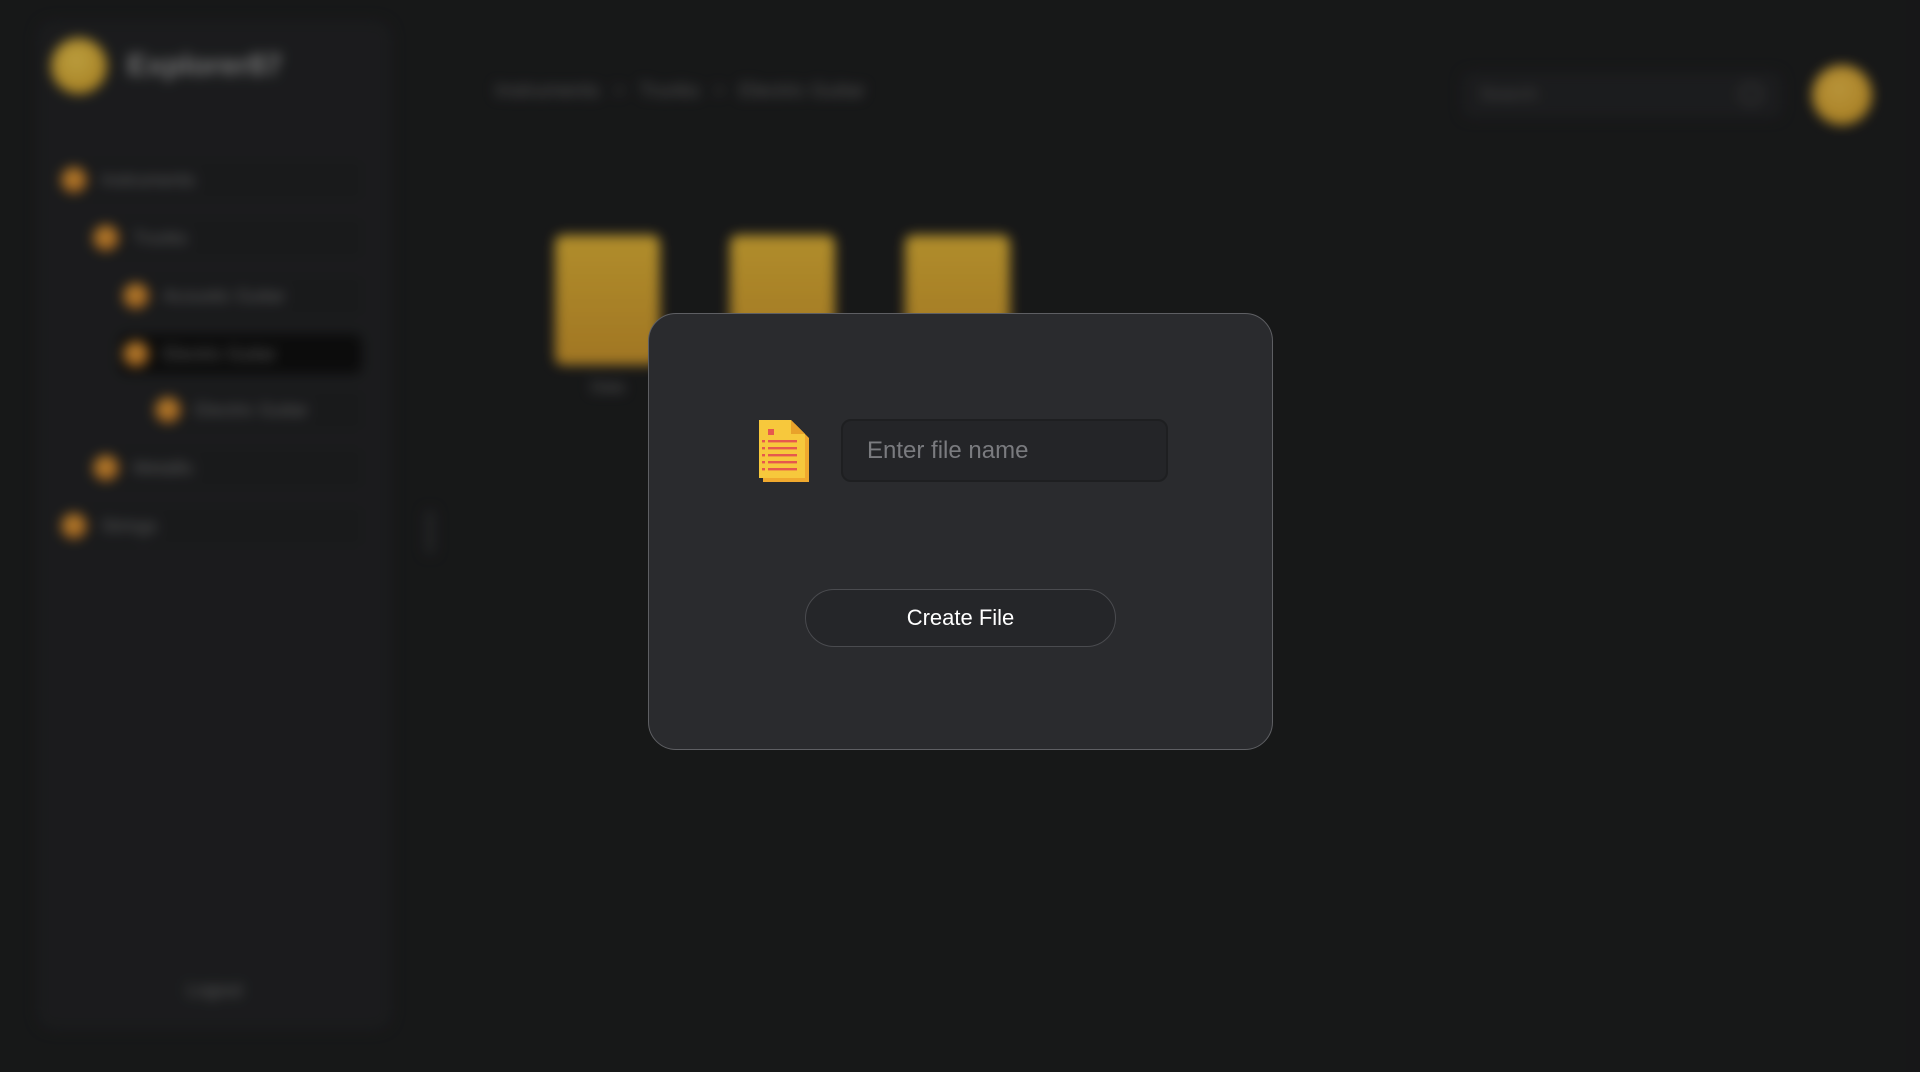 This screenshot has height=1072, width=1920. I want to click on document-icon, so click(784, 451).